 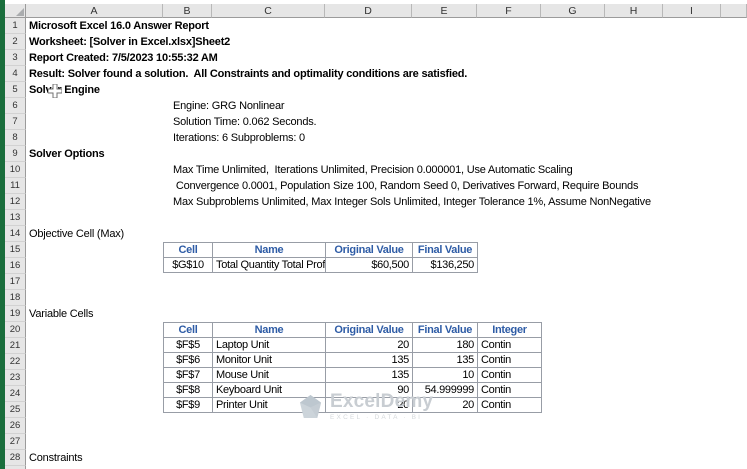 What do you see at coordinates (64, 90) in the screenshot?
I see `cell-text-row-5: Solver Engine` at bounding box center [64, 90].